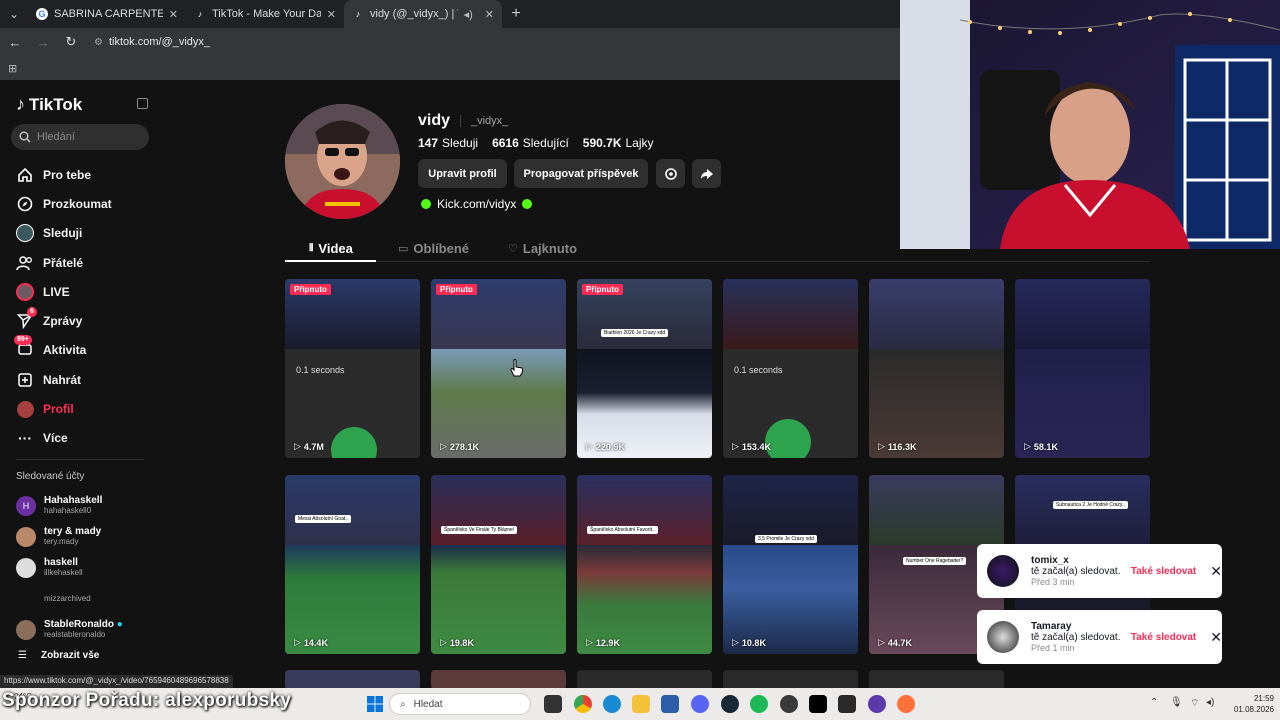 The height and width of the screenshot is (720, 1280). What do you see at coordinates (700, 704) in the screenshot?
I see `discord-icon` at bounding box center [700, 704].